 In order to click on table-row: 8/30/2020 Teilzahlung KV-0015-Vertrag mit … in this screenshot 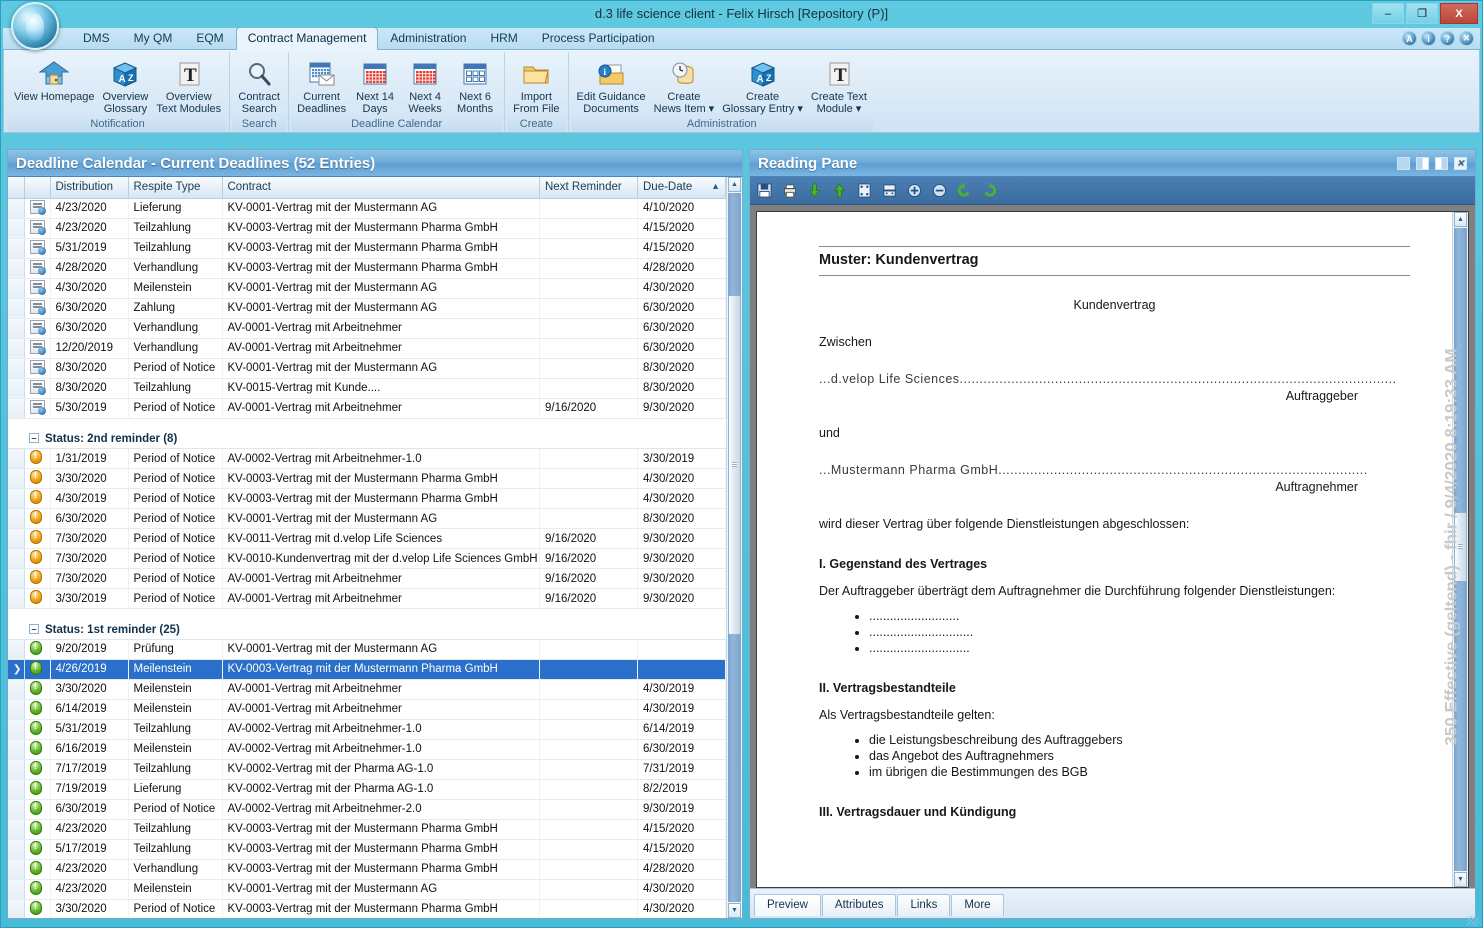, I will do `click(367, 388)`.